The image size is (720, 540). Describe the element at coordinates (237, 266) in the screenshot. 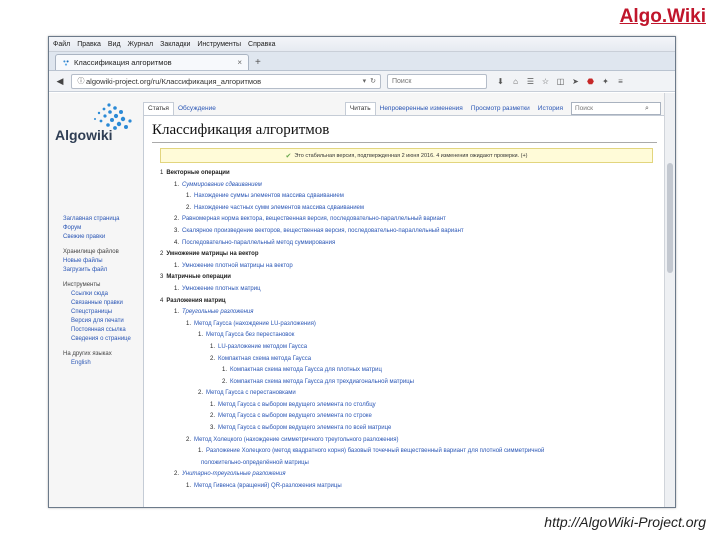

I see `toc-link: Умножение плотной матрицы на вектор` at that location.